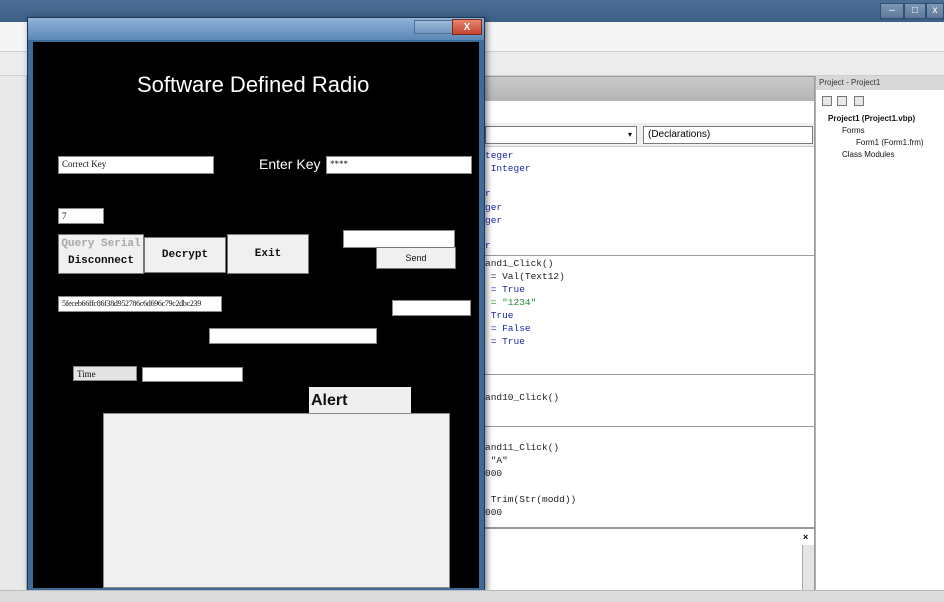  What do you see at coordinates (522, 447) in the screenshot?
I see `code-line: and11_Click()` at bounding box center [522, 447].